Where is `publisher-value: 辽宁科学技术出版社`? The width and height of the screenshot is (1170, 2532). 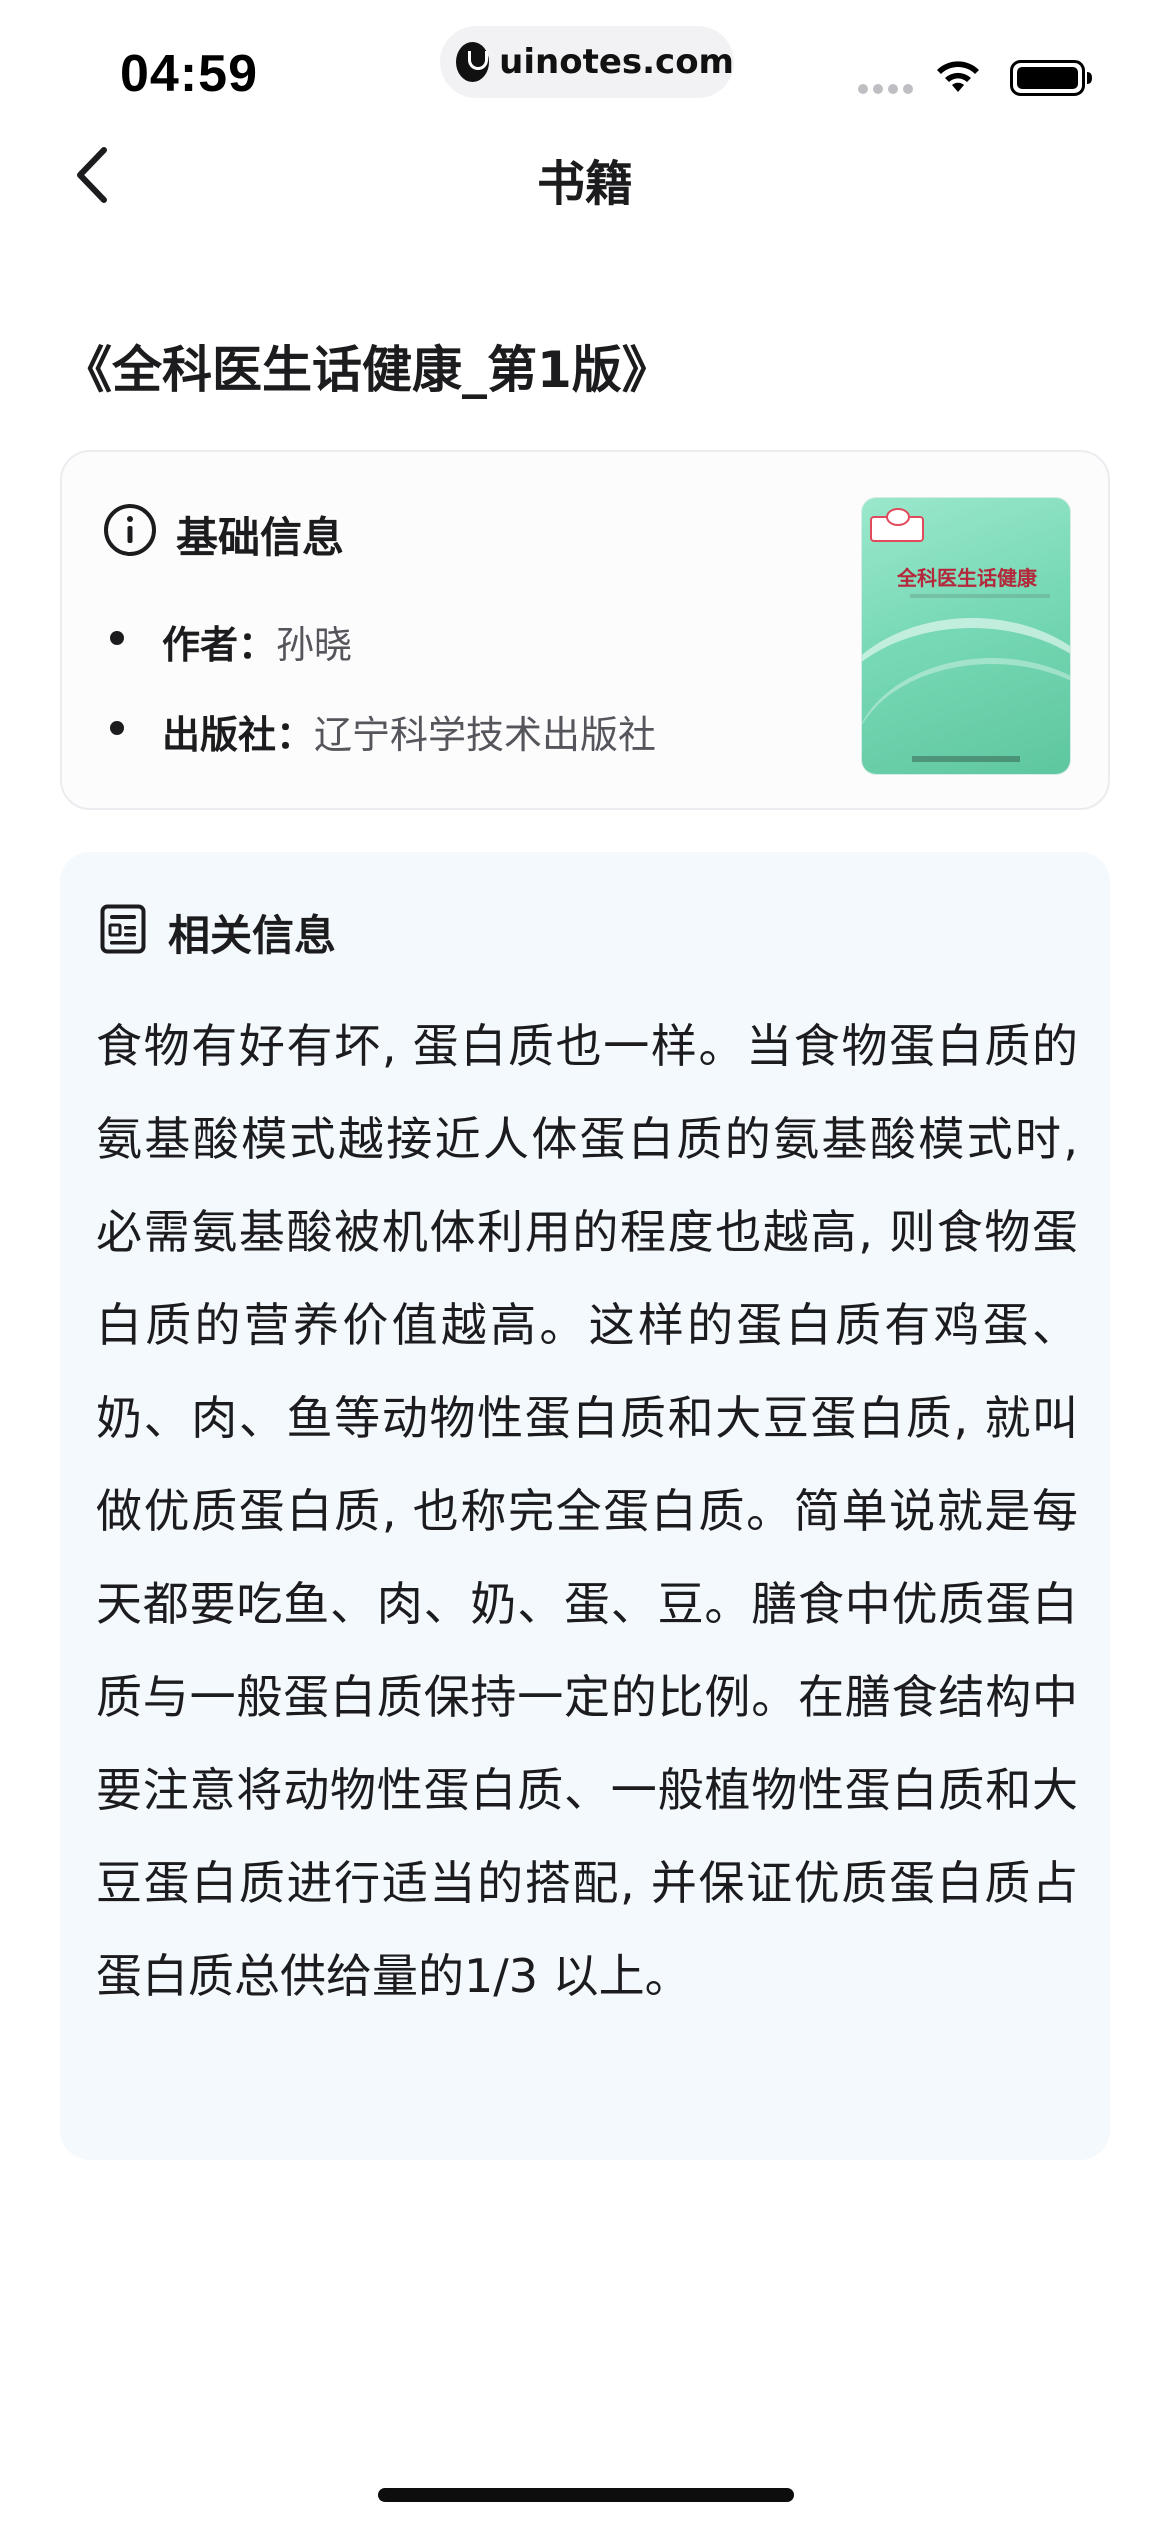
publisher-value: 辽宁科学技术出版社 is located at coordinates (485, 735).